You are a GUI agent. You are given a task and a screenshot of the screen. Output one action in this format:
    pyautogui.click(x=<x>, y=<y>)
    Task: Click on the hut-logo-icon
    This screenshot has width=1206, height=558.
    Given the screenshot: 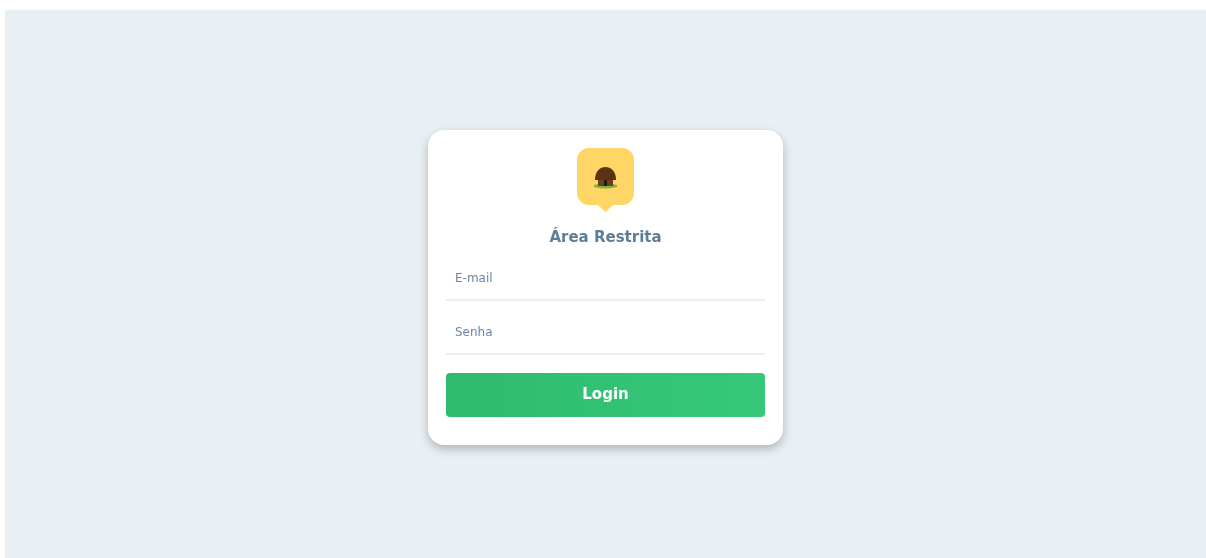 What is the action you would take?
    pyautogui.click(x=605, y=180)
    